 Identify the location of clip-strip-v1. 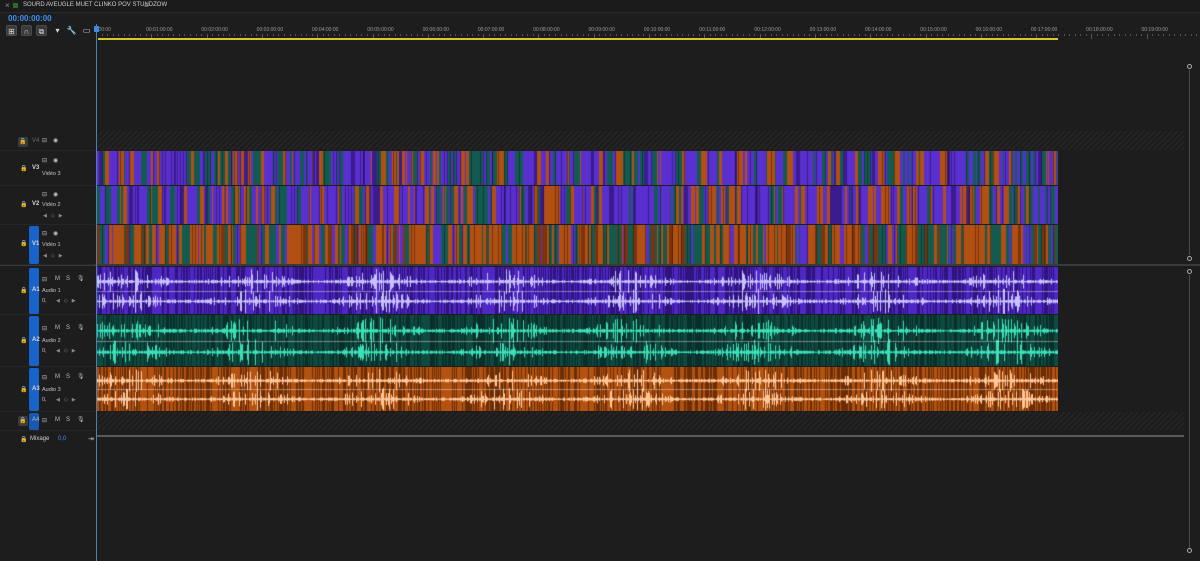
(577, 244).